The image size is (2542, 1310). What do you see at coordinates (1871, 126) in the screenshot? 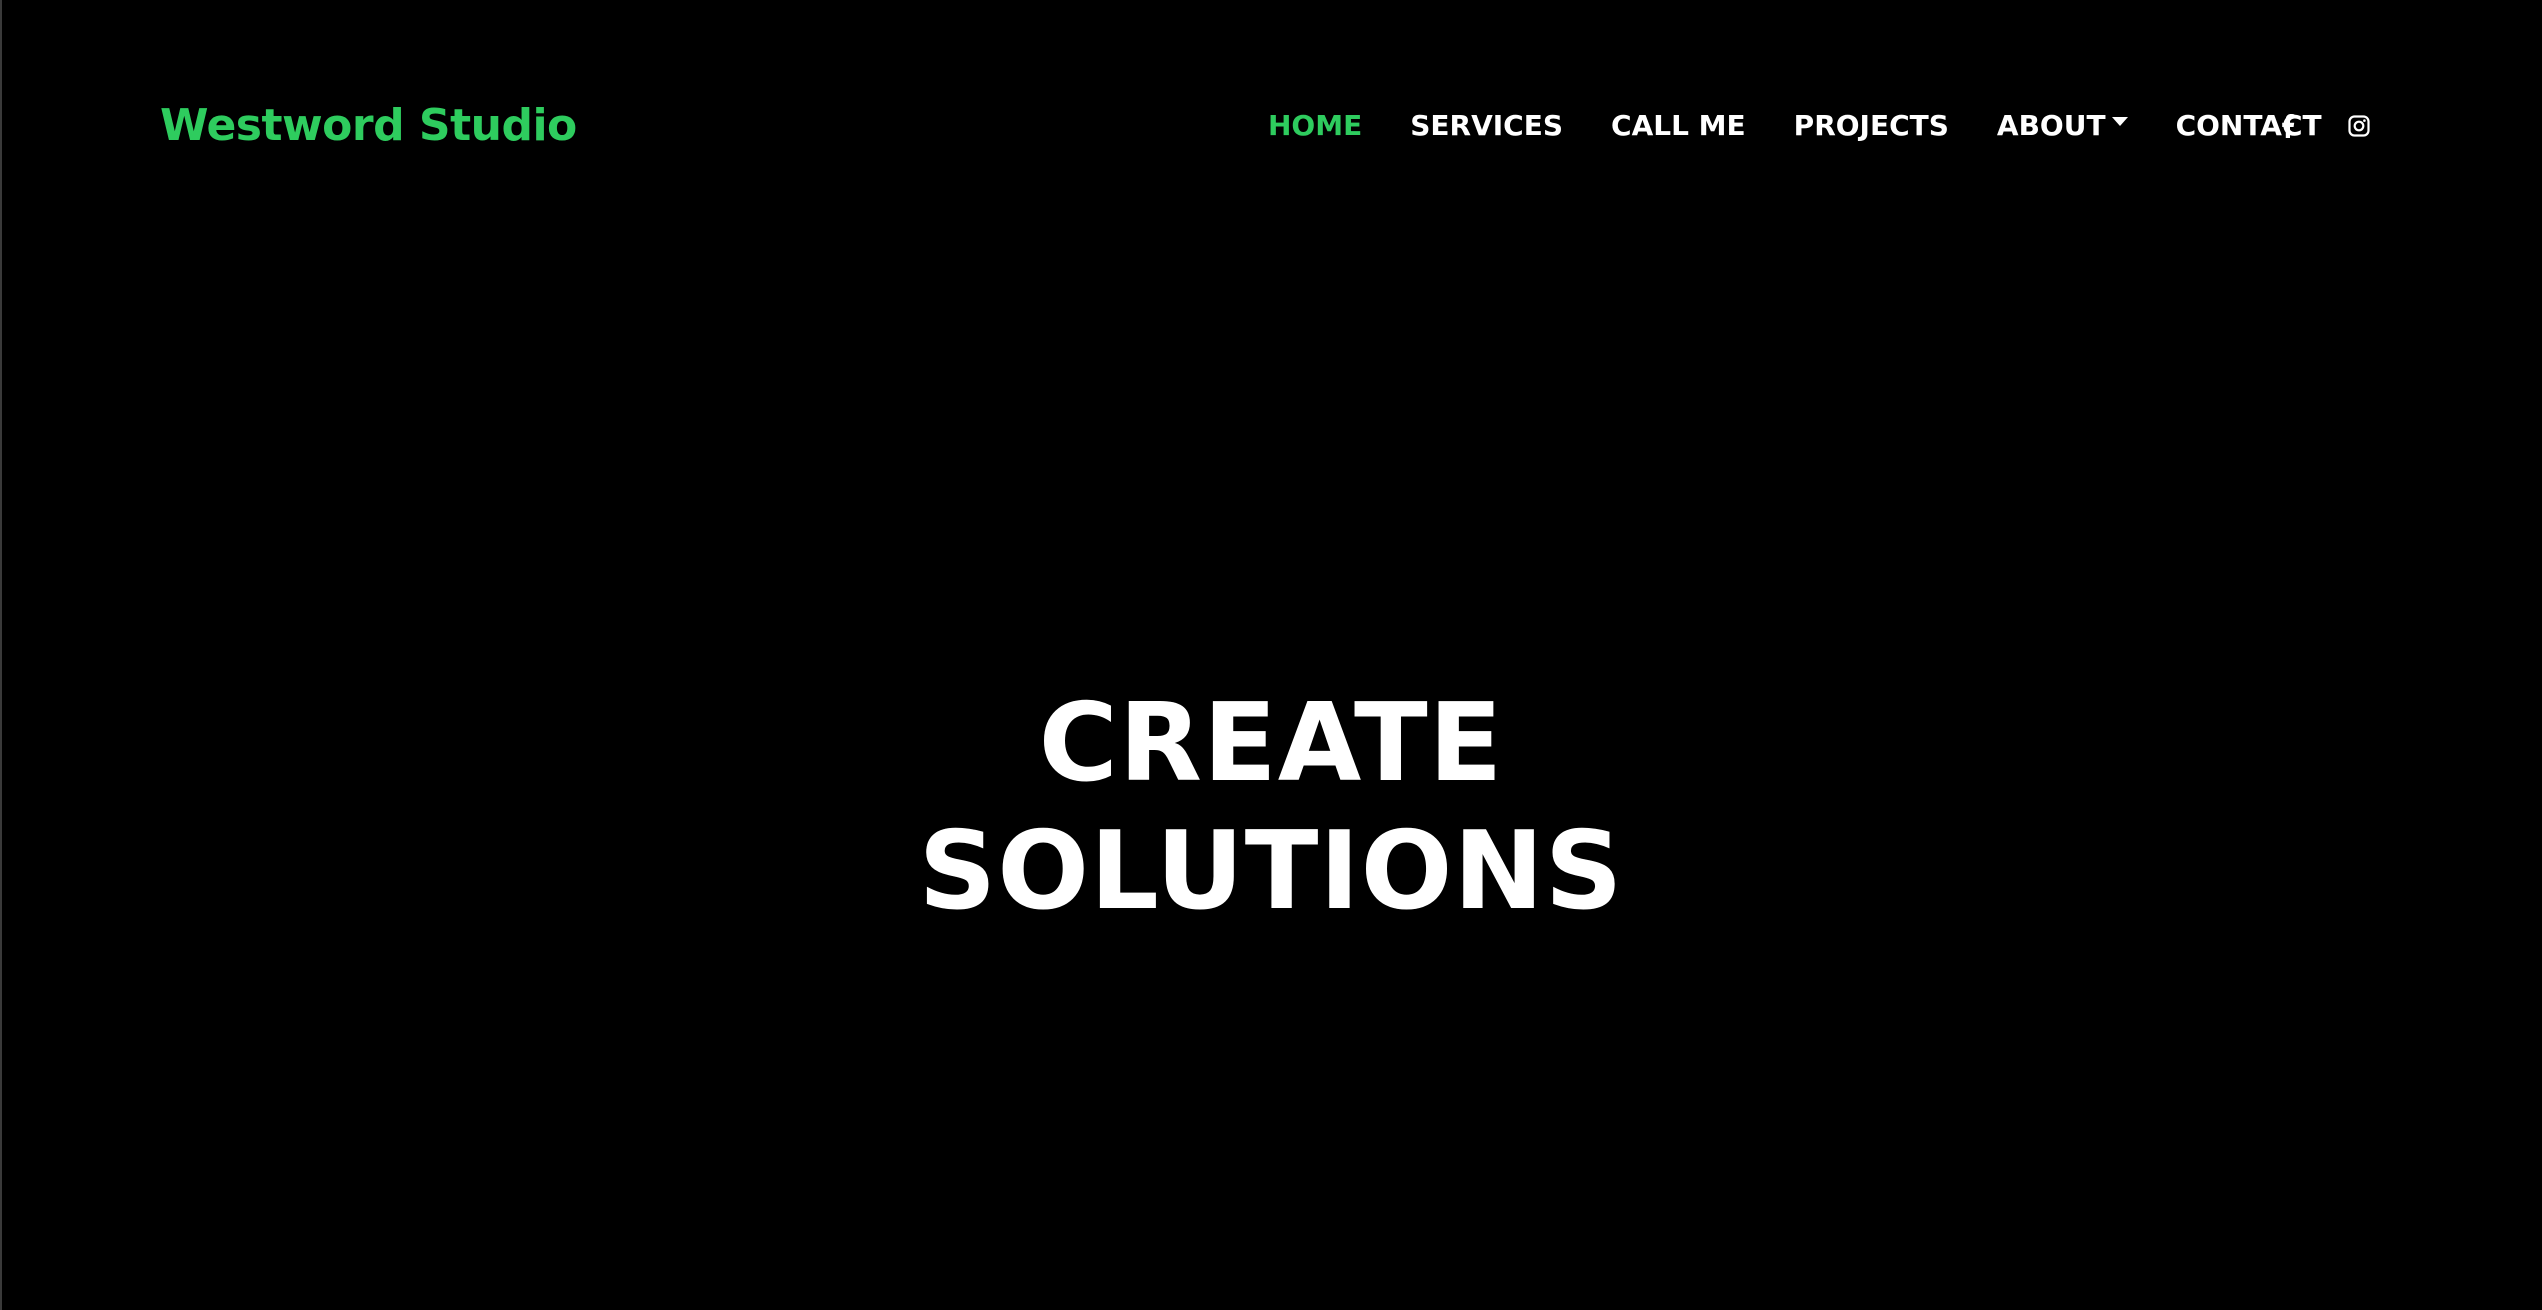
I see `nav-projects-link: PROJECTS` at bounding box center [1871, 126].